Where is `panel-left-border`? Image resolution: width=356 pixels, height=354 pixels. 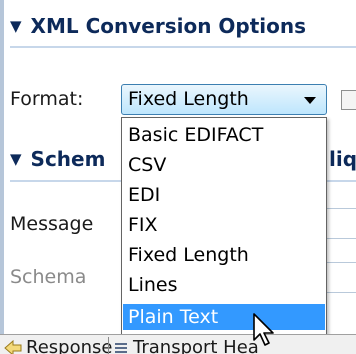
panel-left-border is located at coordinates (2, 177).